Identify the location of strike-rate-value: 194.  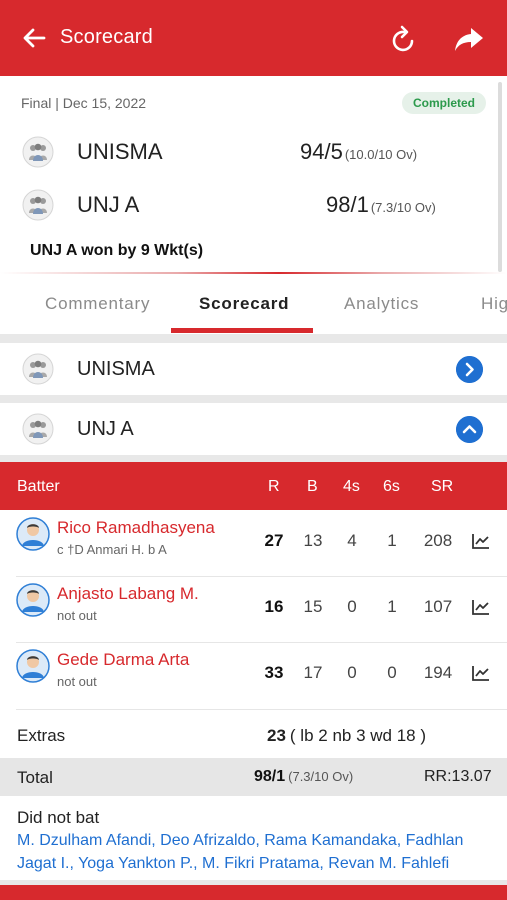
(438, 672).